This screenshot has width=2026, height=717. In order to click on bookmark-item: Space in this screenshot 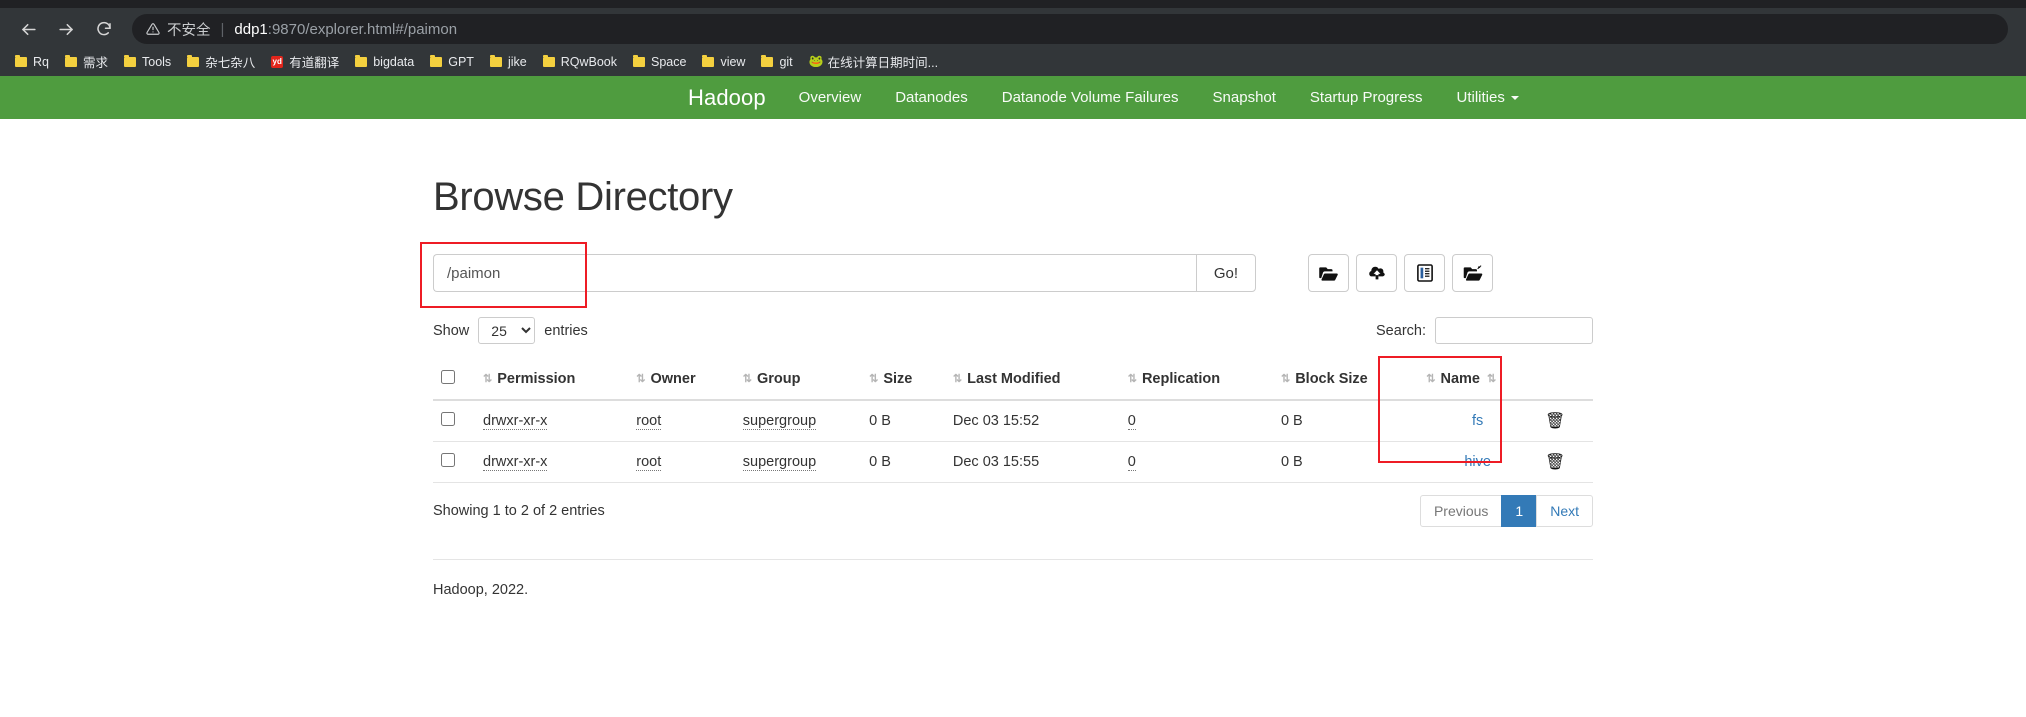, I will do `click(660, 62)`.